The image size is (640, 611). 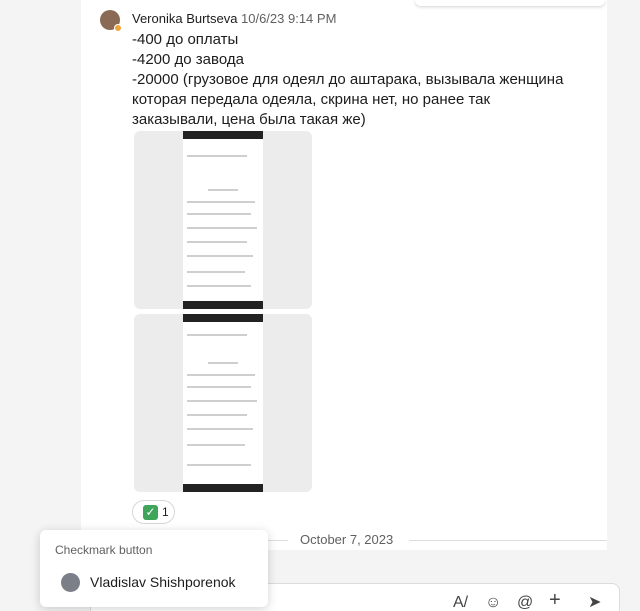 What do you see at coordinates (70, 582) in the screenshot?
I see `user-avatar` at bounding box center [70, 582].